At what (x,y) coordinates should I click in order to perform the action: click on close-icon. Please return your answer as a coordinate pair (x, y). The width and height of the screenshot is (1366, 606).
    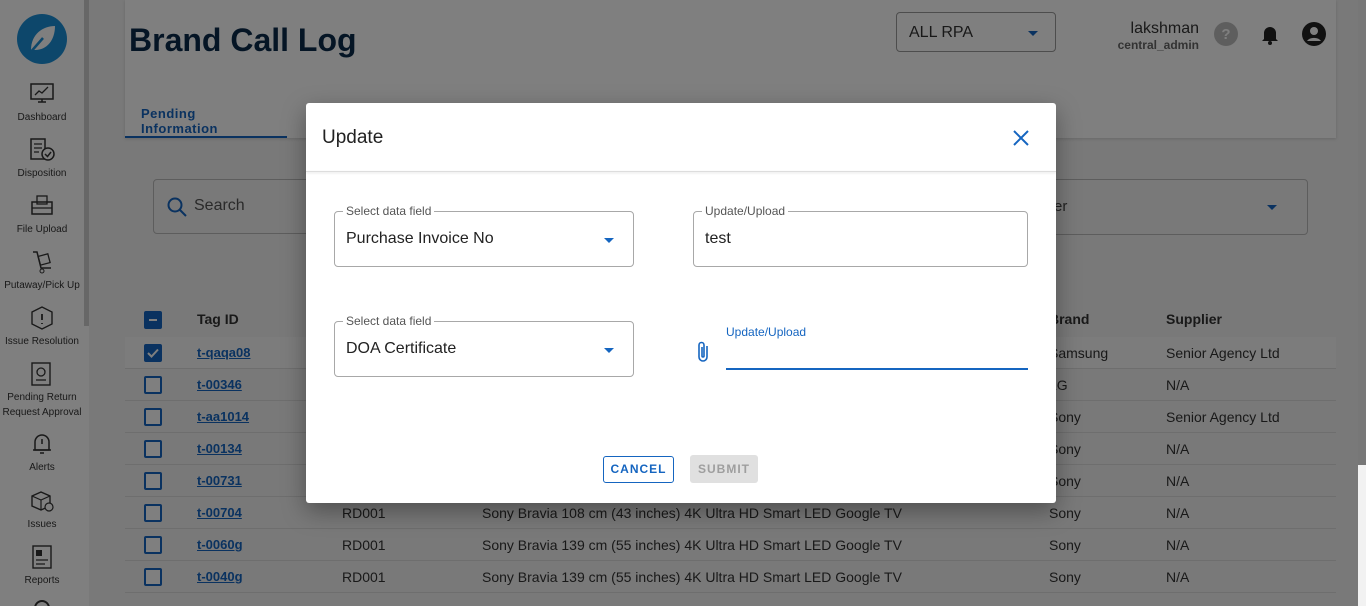
    Looking at the image, I should click on (1021, 138).